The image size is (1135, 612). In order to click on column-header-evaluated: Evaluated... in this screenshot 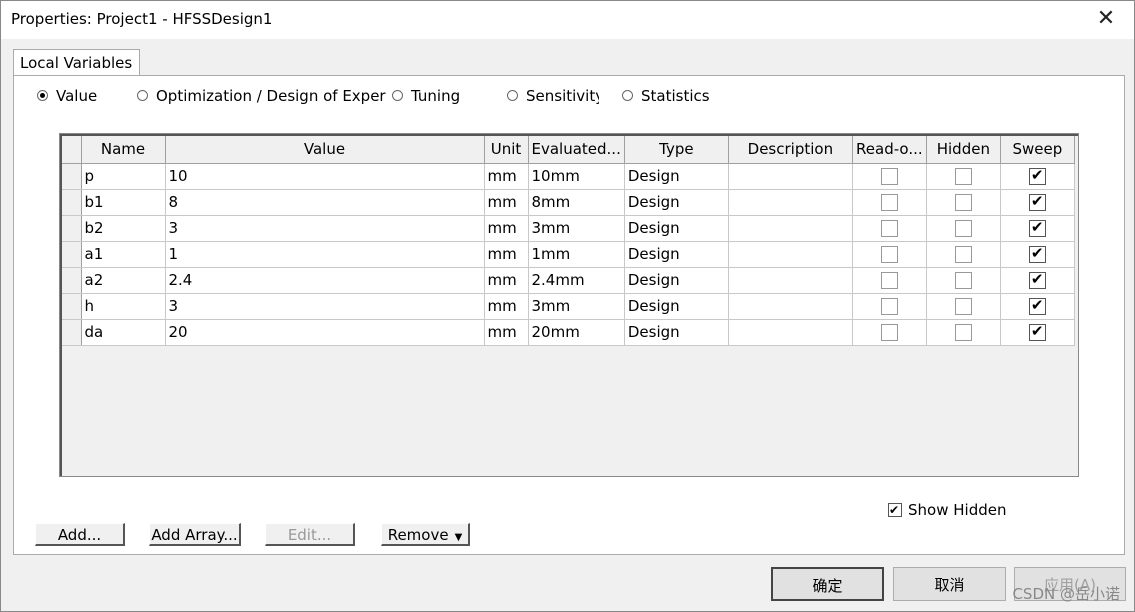, I will do `click(576, 150)`.